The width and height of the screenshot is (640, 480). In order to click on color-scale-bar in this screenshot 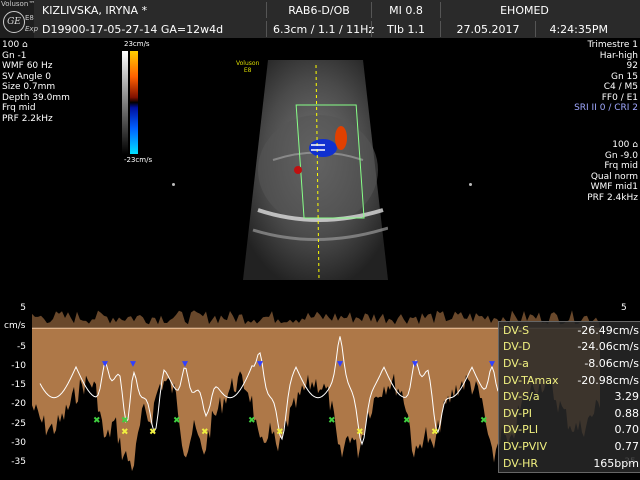, I will do `click(131, 102)`.